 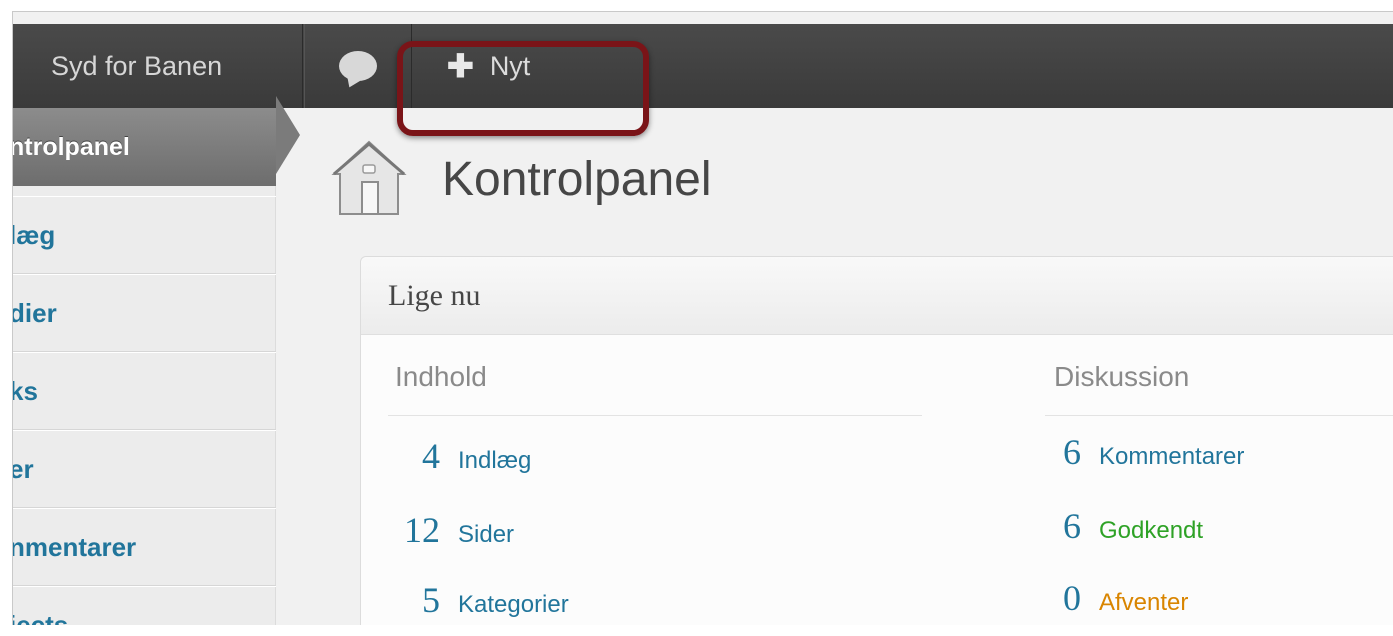 What do you see at coordinates (144, 469) in the screenshot?
I see `sidebar-item-pages: er` at bounding box center [144, 469].